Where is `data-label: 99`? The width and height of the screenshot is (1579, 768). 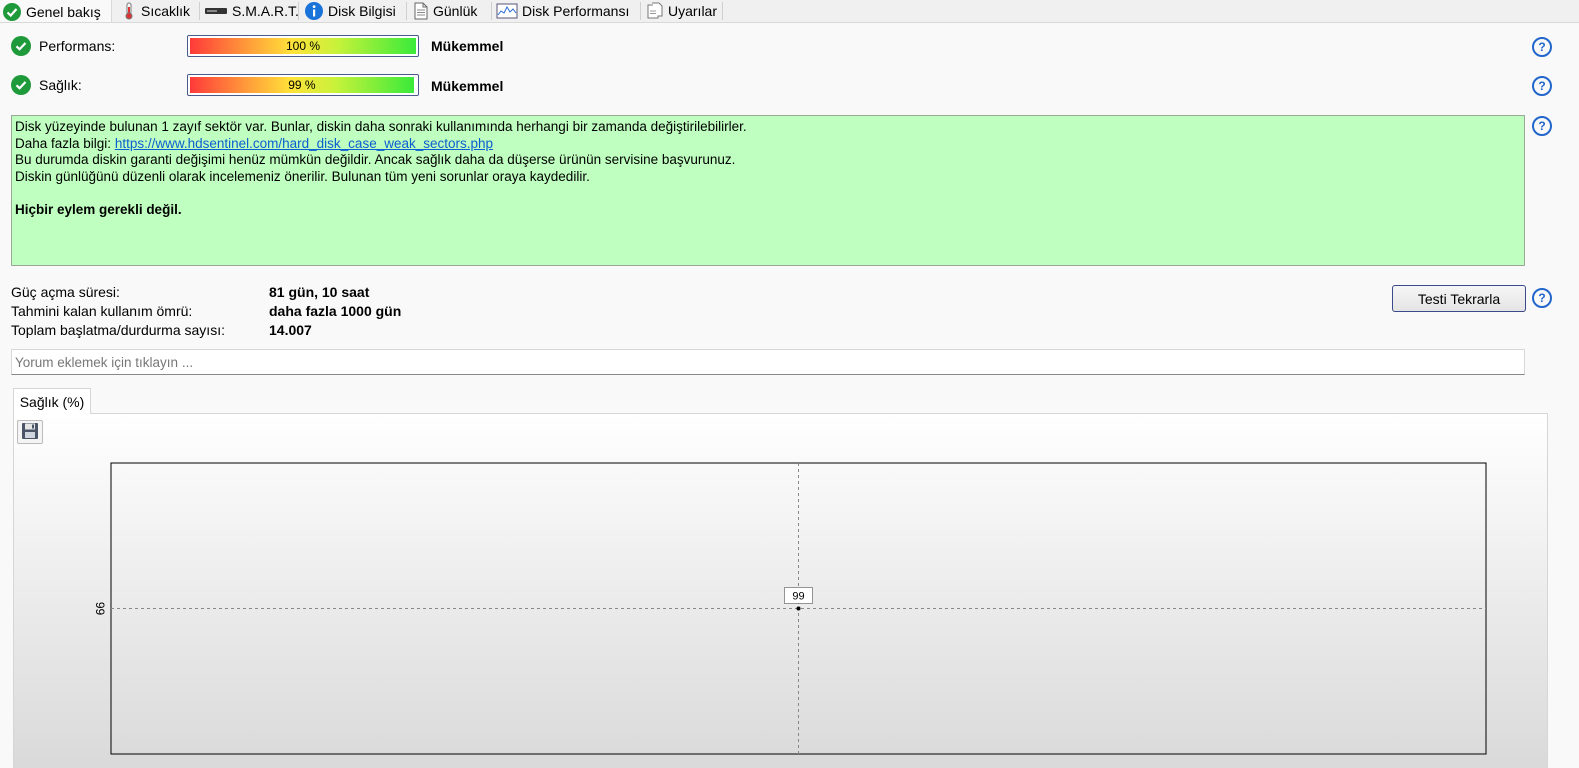
data-label: 99 is located at coordinates (798, 597).